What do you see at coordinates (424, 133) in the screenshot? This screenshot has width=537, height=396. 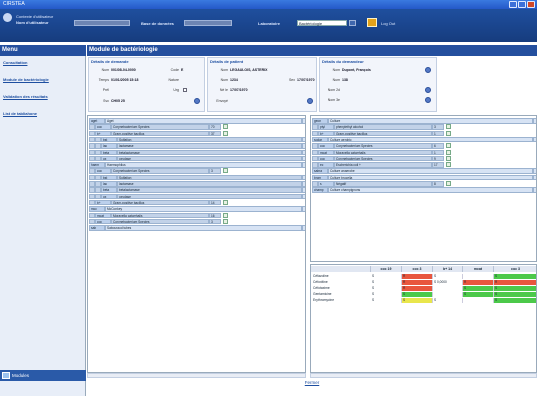 I see `tree-row: b+ Gram-positive bacillus 1` at bounding box center [424, 133].